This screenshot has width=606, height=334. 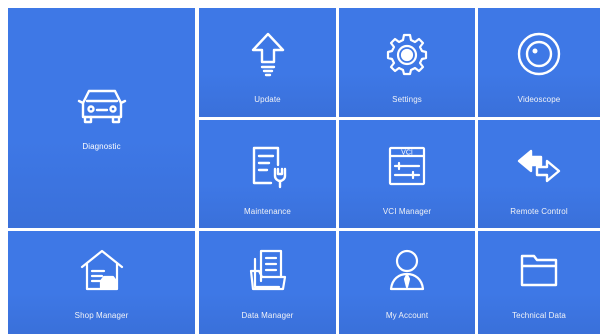 What do you see at coordinates (268, 54) in the screenshot?
I see `upload-arrow-icon` at bounding box center [268, 54].